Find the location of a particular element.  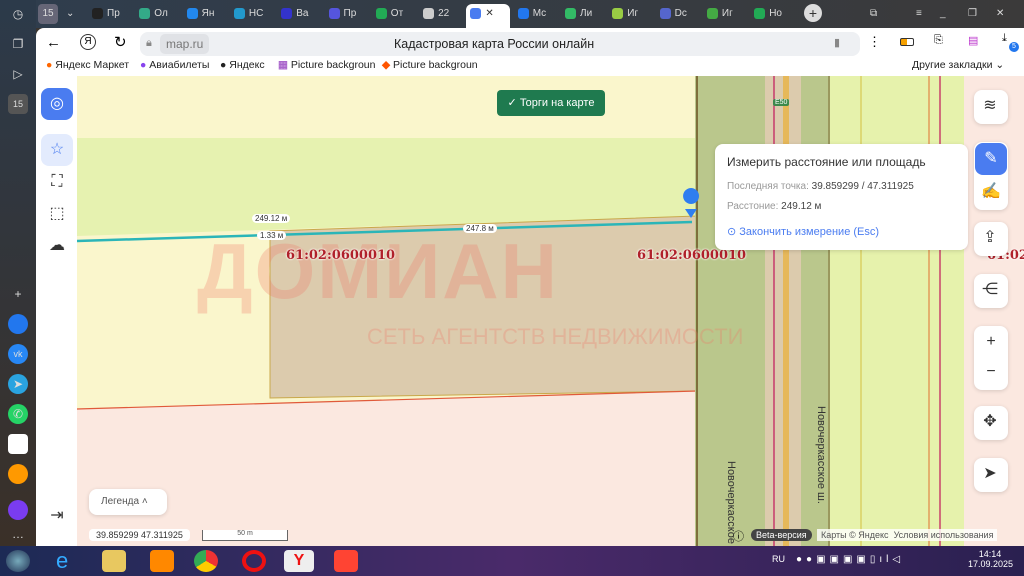

auction-button: ✓ Торги на карте is located at coordinates (551, 103).